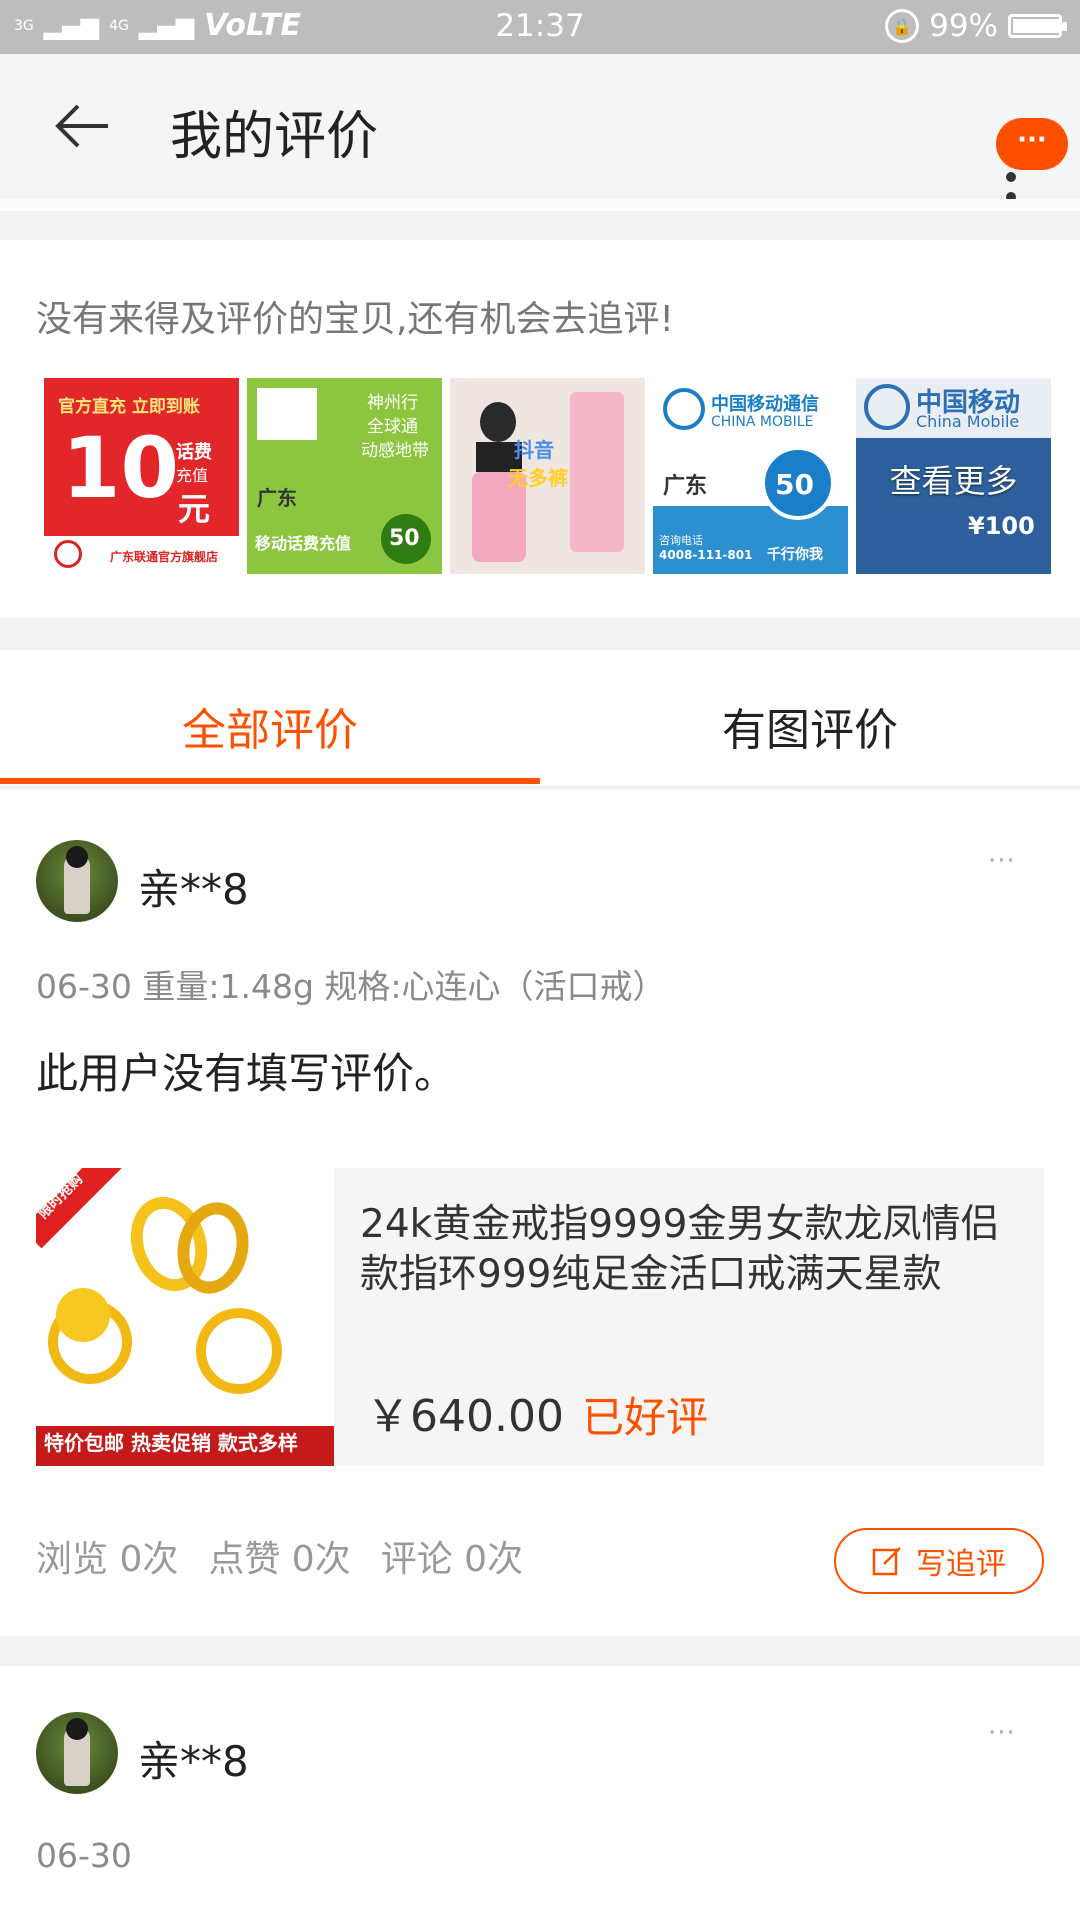  I want to click on write-follow-up-button: 写追评, so click(939, 1561).